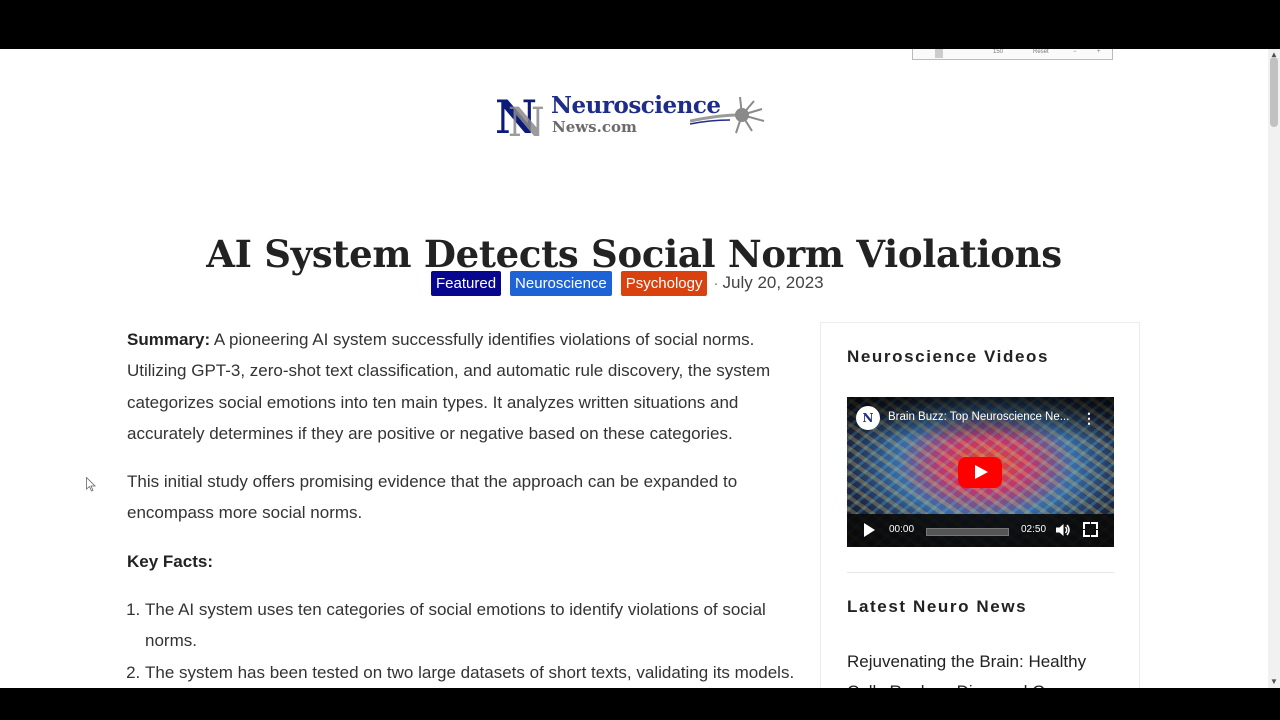  I want to click on logo-n-icon: N N, so click(520, 115).